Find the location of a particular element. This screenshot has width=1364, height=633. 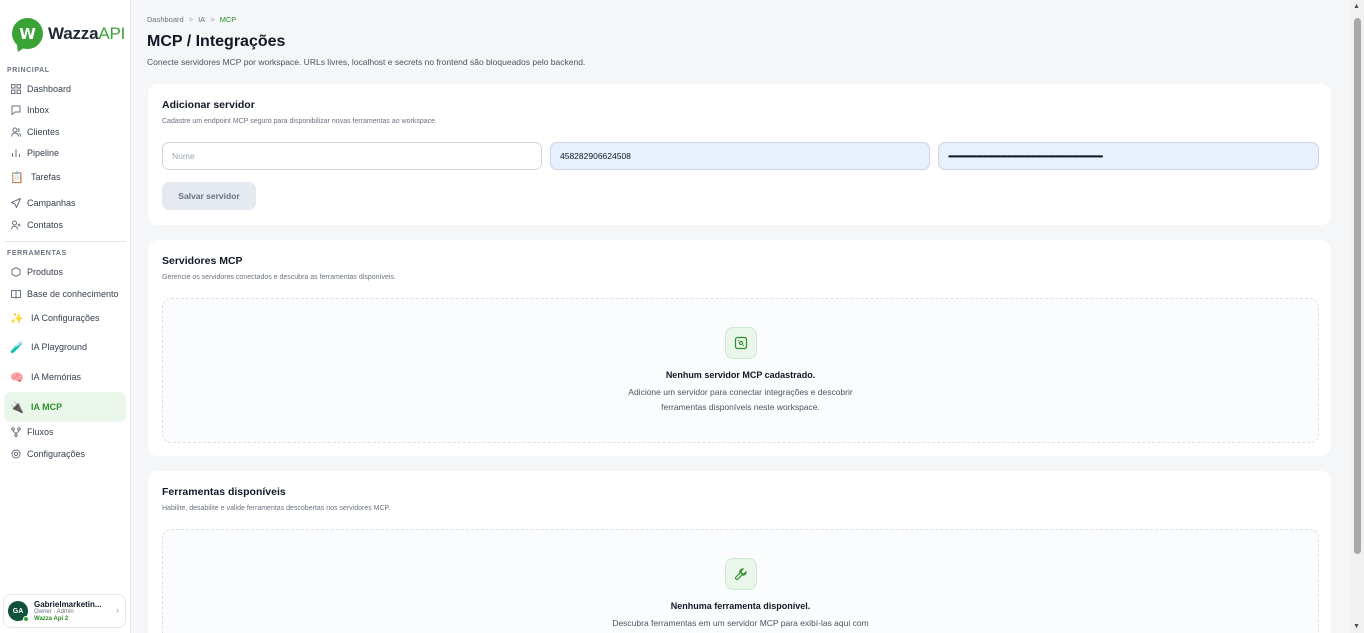

sidebar-item-label: Base de conhecimento is located at coordinates (73, 294).